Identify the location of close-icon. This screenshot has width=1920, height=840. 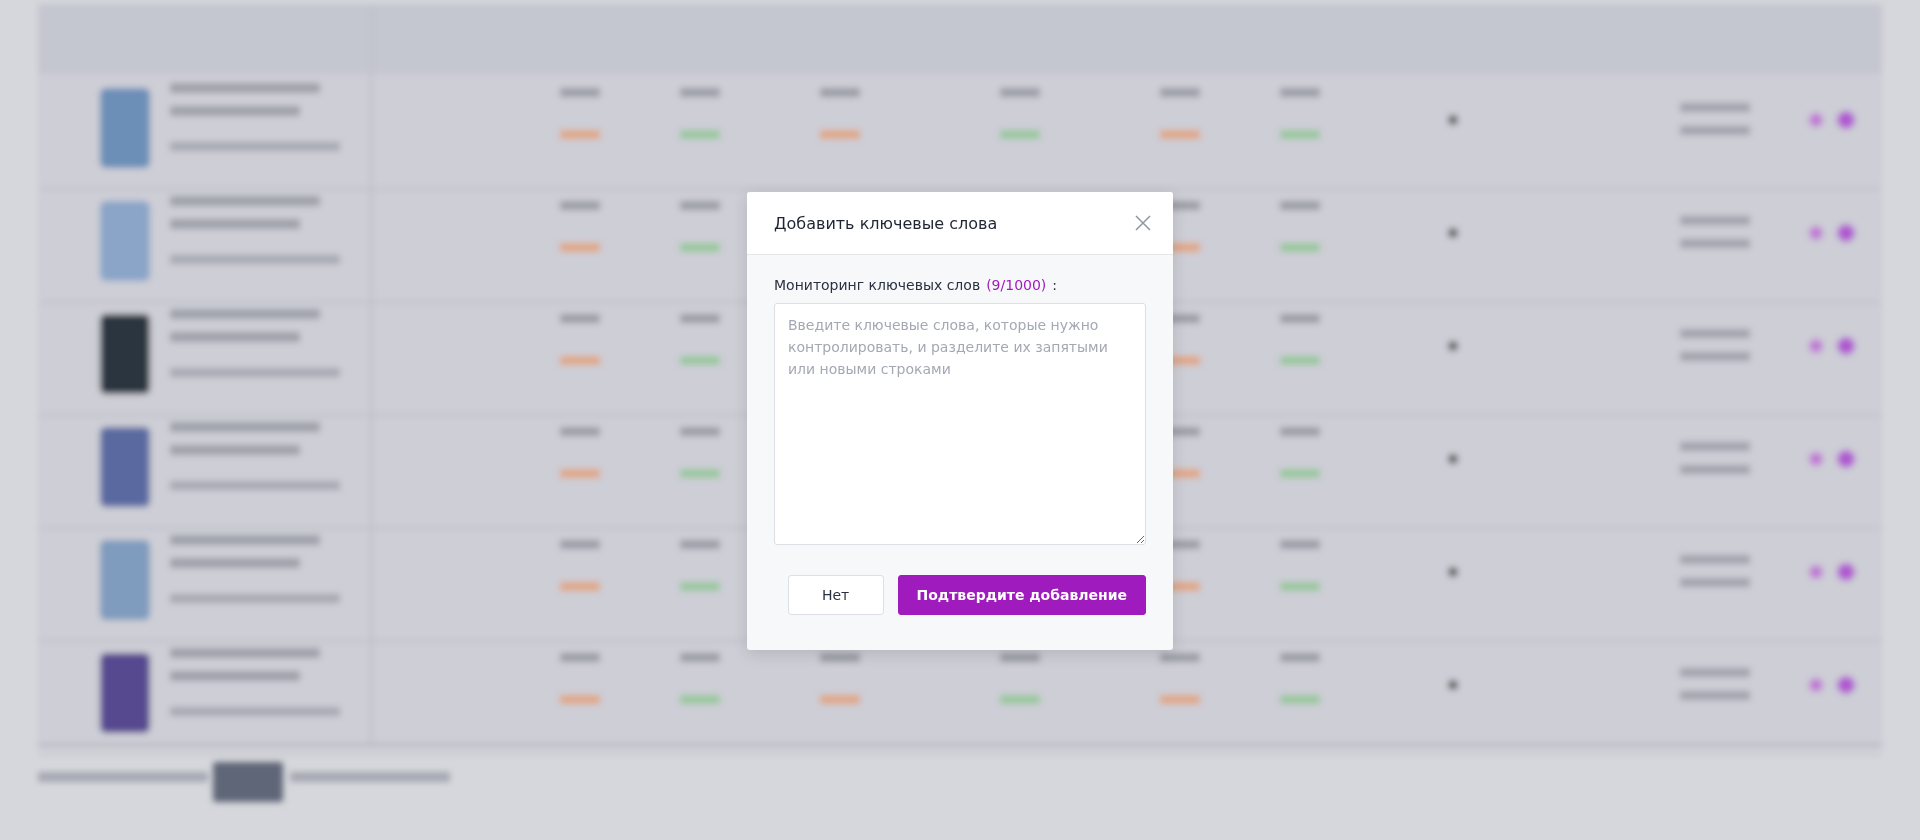
(1143, 223).